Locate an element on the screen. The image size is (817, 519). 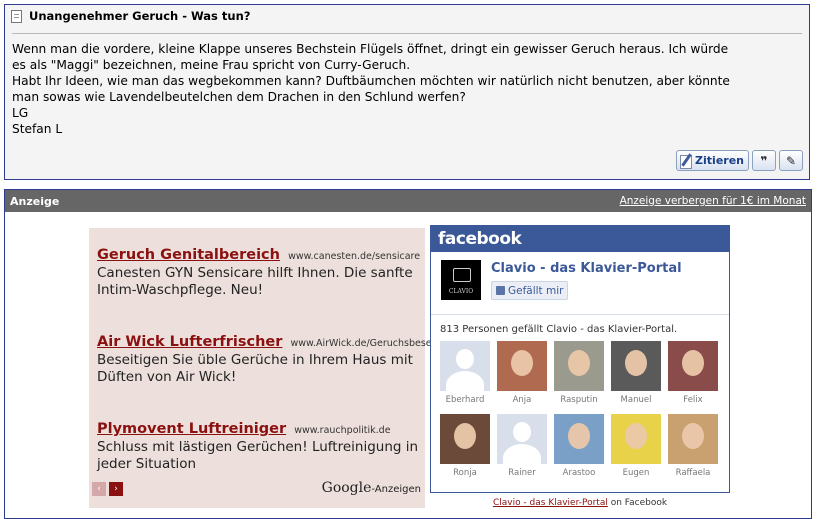
quote-button: Zitieren is located at coordinates (712, 160).